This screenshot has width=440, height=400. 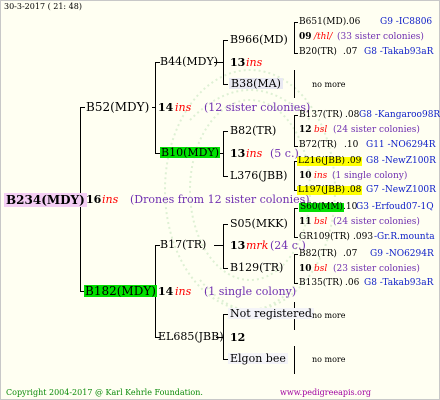 I want to click on dam-queen: B52(MDY), so click(x=117, y=107).